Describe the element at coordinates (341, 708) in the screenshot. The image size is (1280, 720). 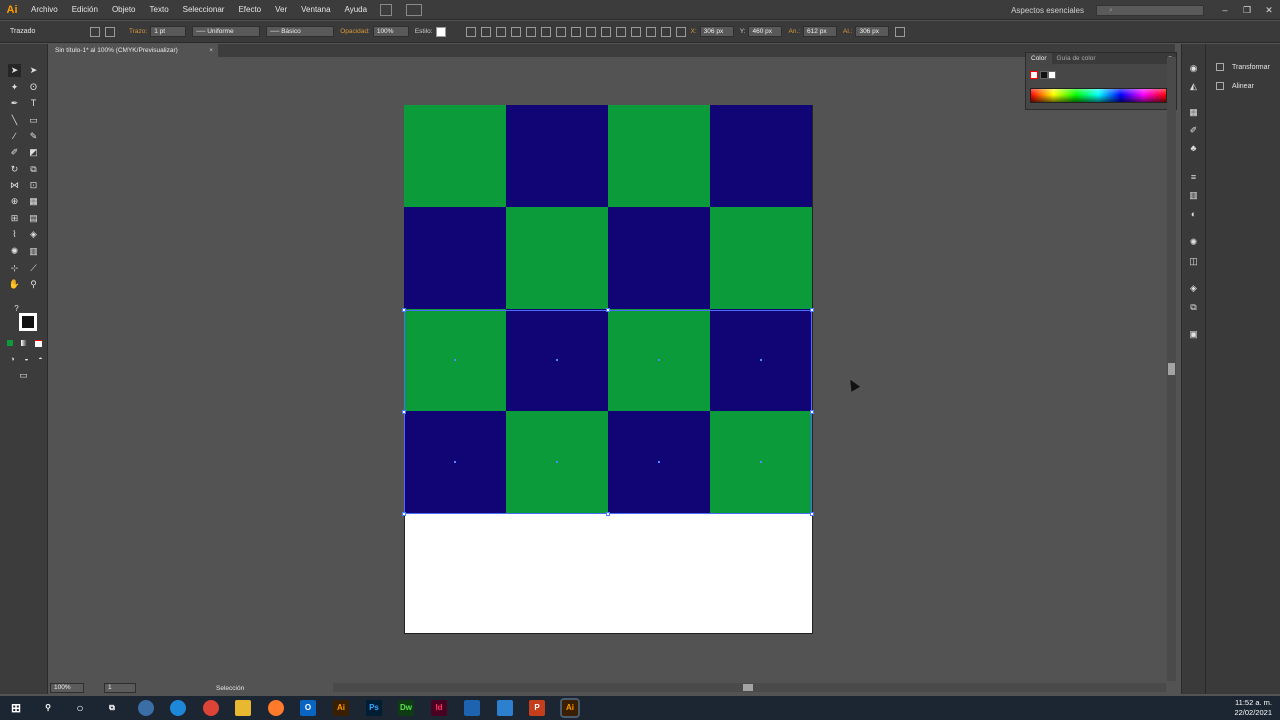
I see `illustrator-icon: Ai` at that location.